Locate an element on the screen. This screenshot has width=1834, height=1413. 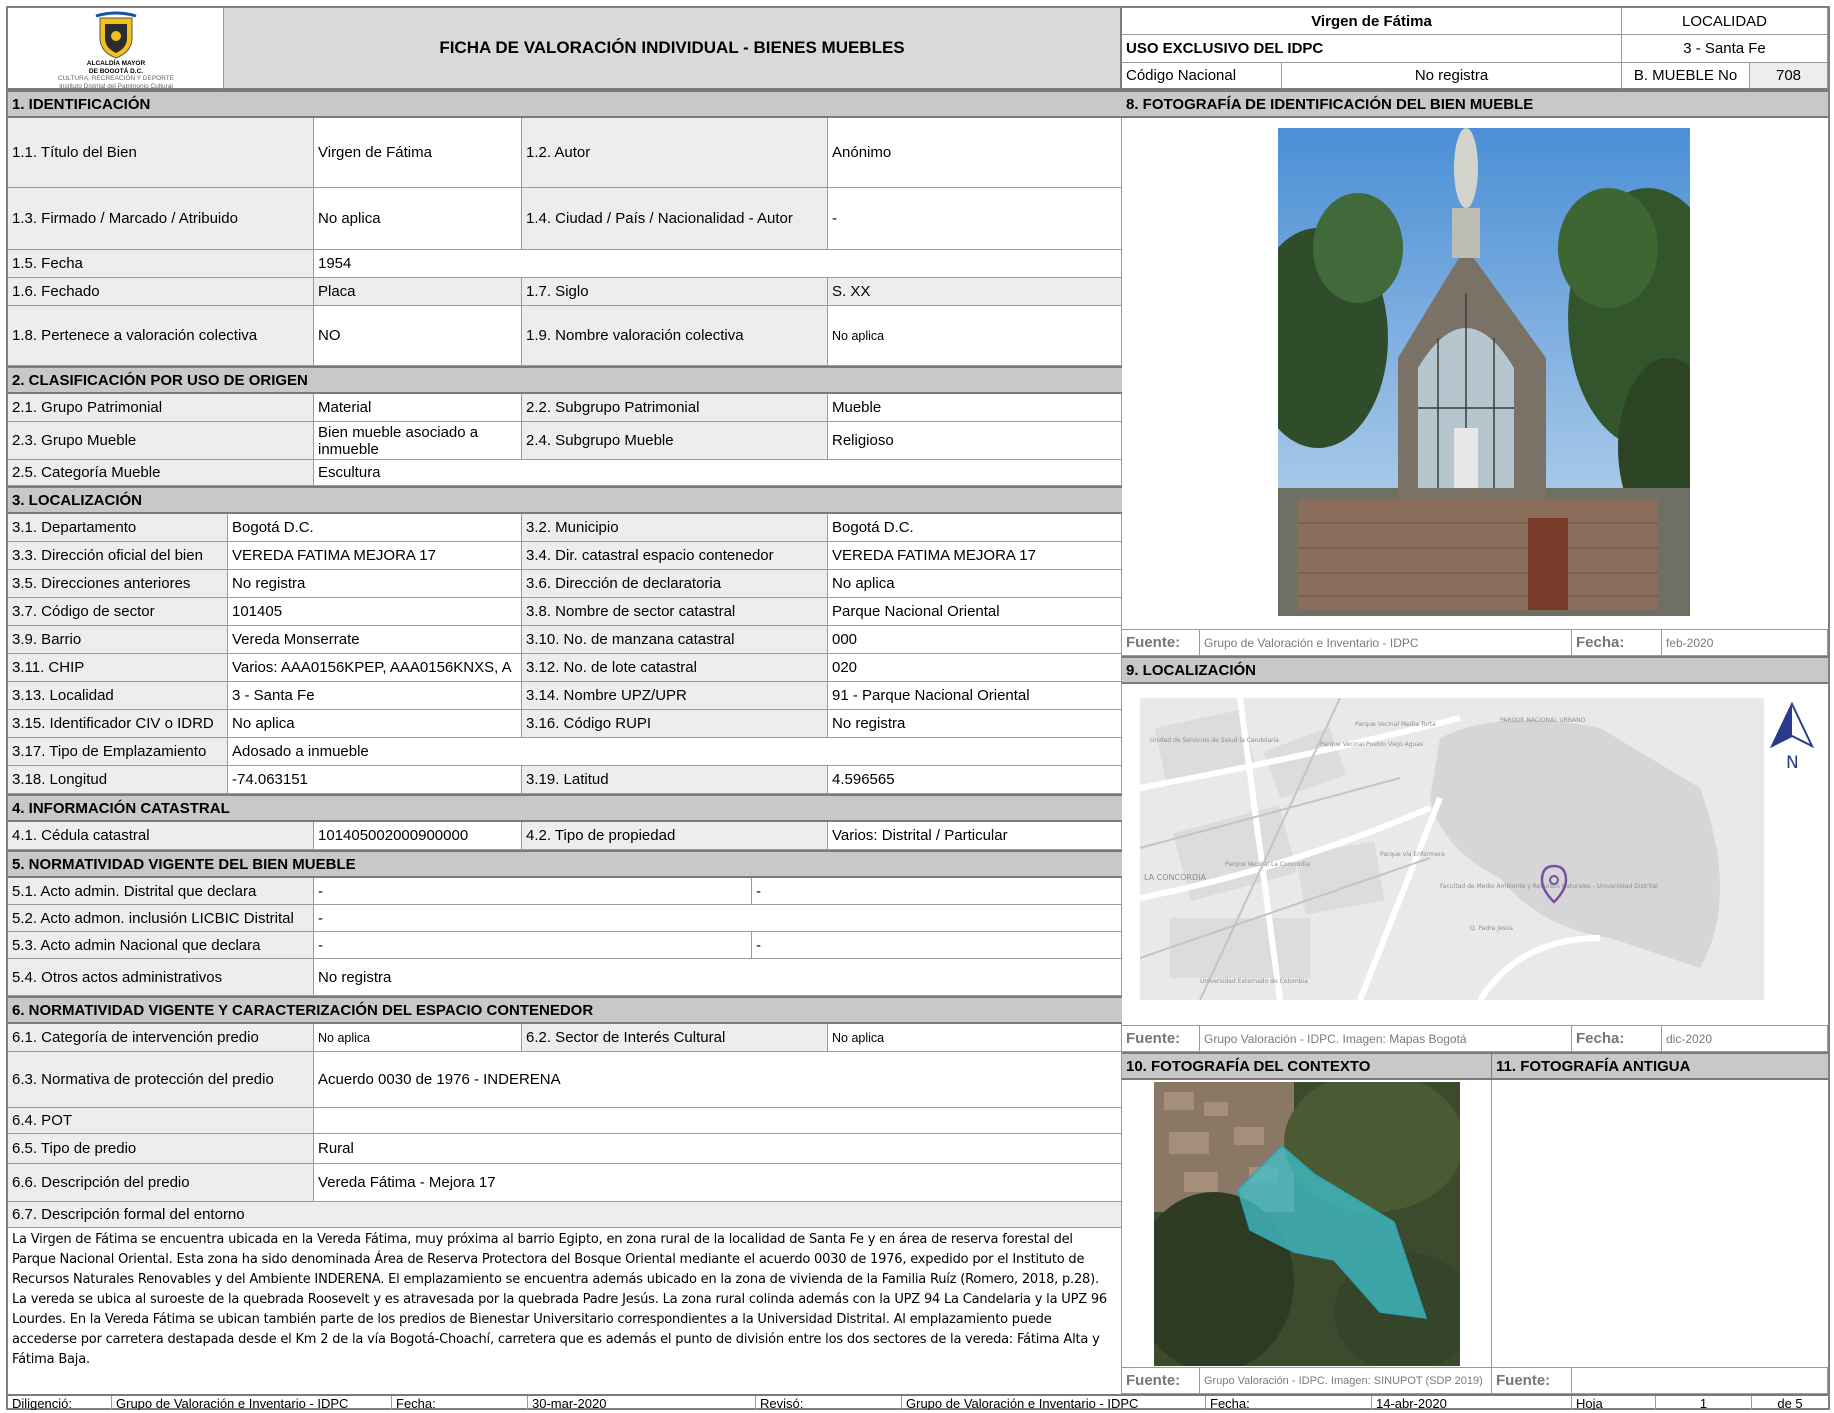
s3-row2-label1: 3.3. Dirección oficial del bien is located at coordinates (118, 556).